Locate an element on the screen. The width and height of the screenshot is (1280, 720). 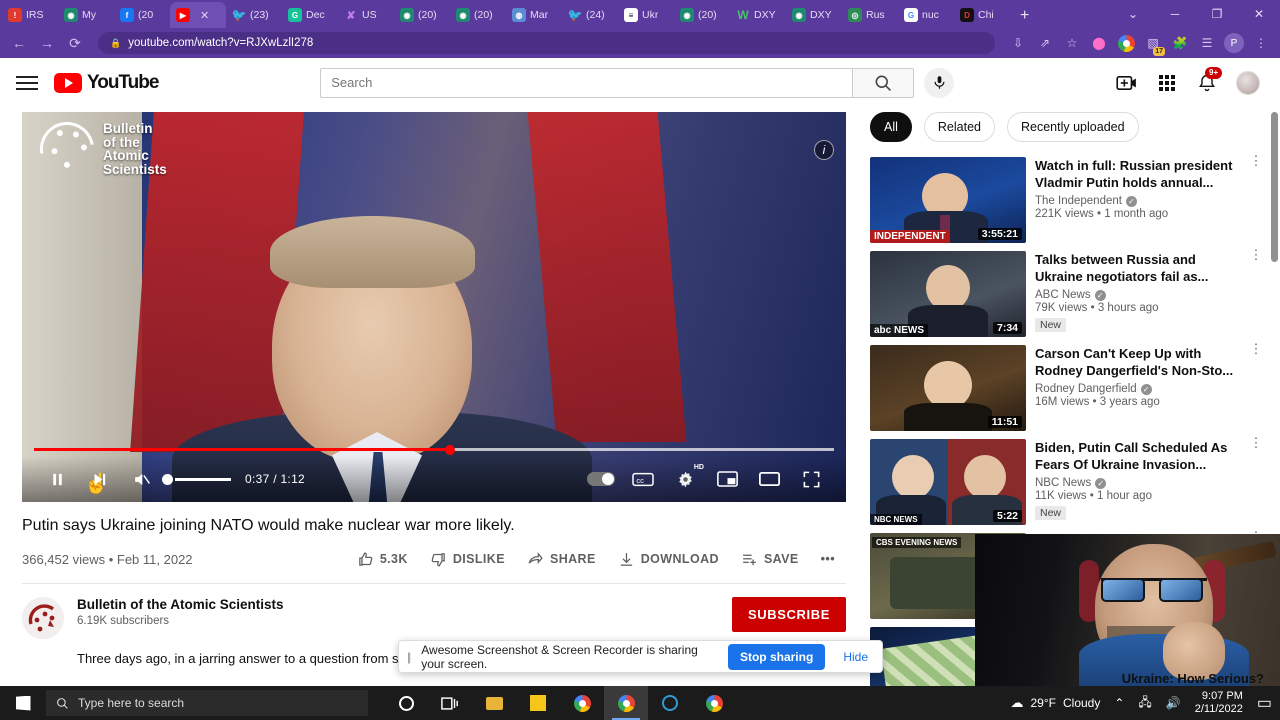
autoplay-toggle is located at coordinates (601, 479).